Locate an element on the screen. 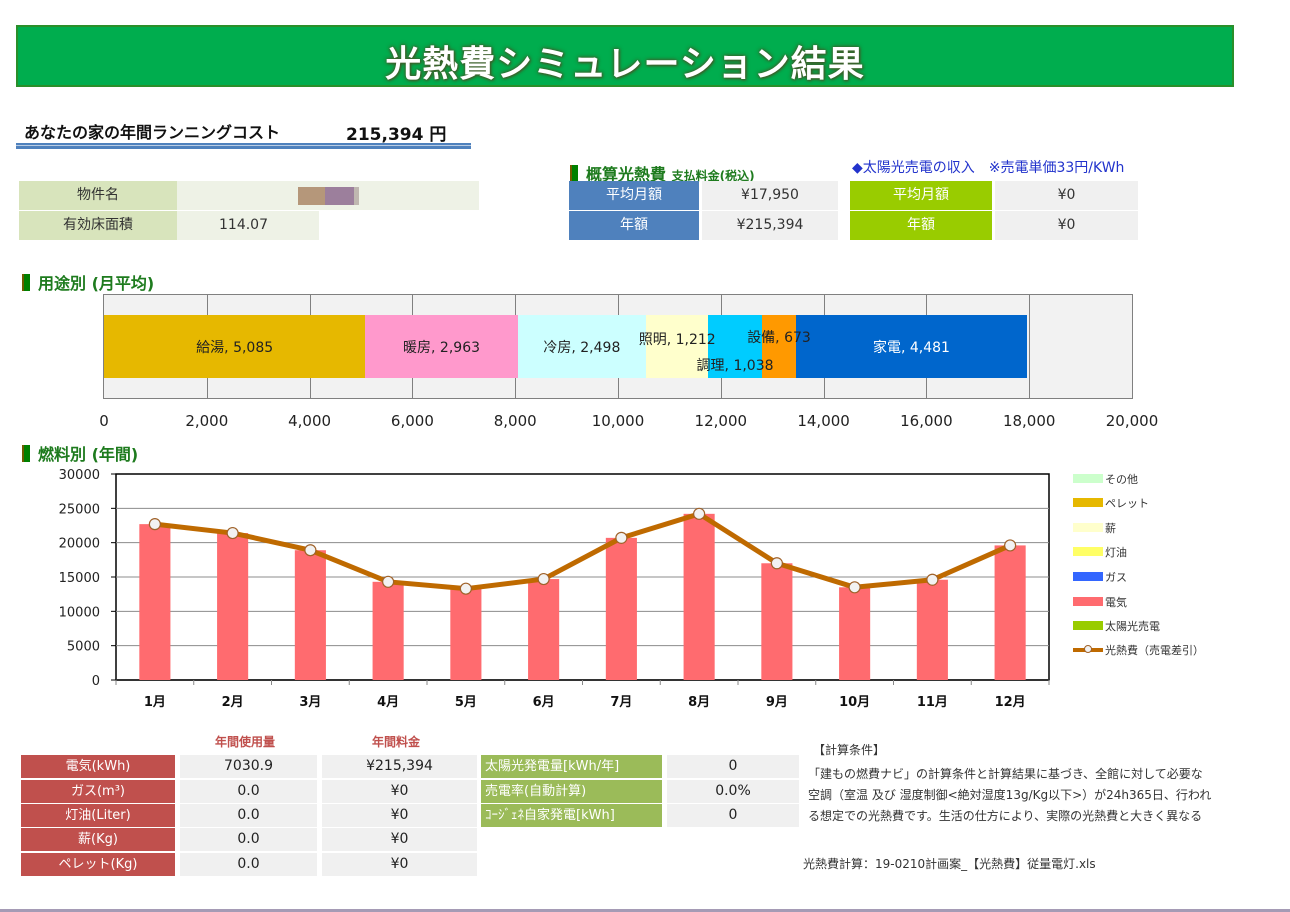  fuel-row-label: ペレット(Kg) is located at coordinates (98, 864).